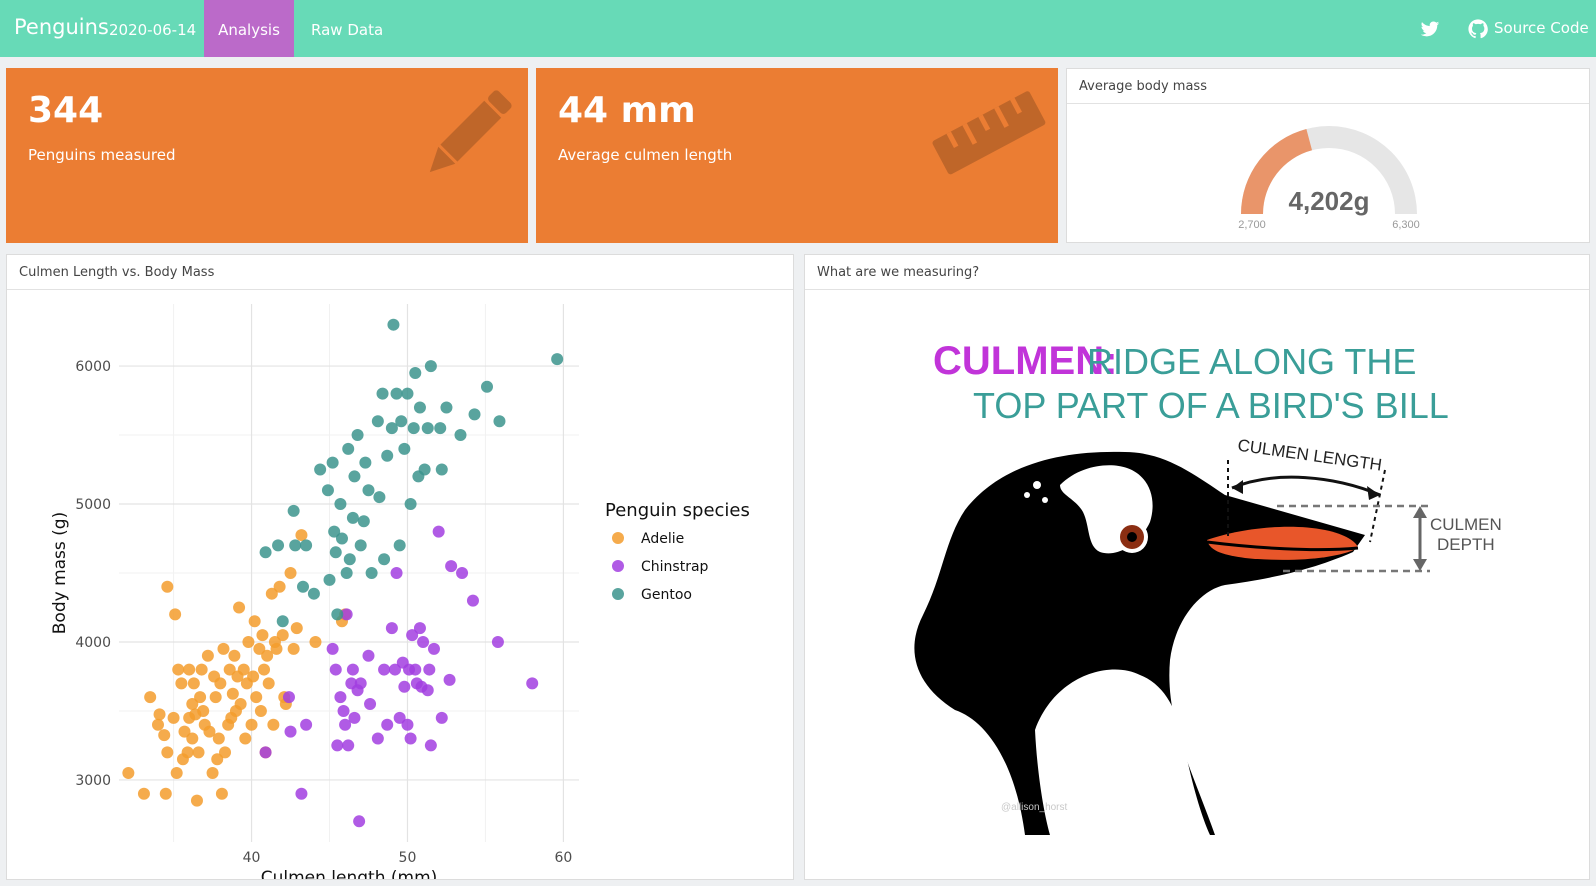  Describe the element at coordinates (93, 367) in the screenshot. I see `y-tick-label: 6000` at that location.